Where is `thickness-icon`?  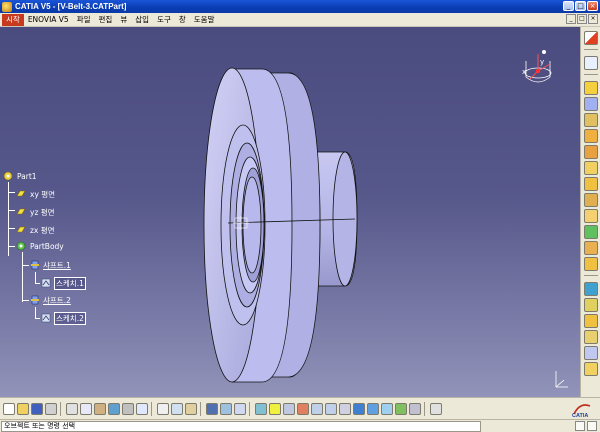
thickness-icon is located at coordinates (590, 232).